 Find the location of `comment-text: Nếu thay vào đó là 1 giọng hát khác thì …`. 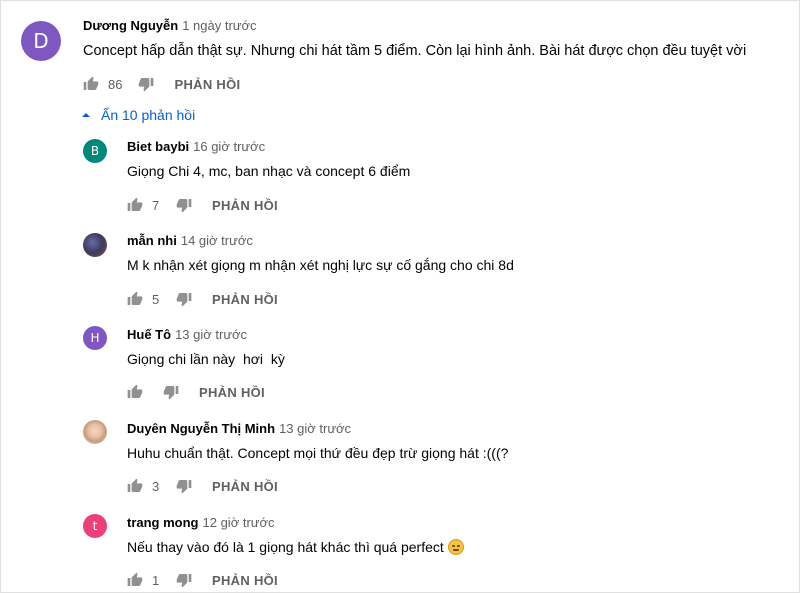

comment-text: Nếu thay vào đó là 1 giọng hát khác thì … is located at coordinates (285, 547).